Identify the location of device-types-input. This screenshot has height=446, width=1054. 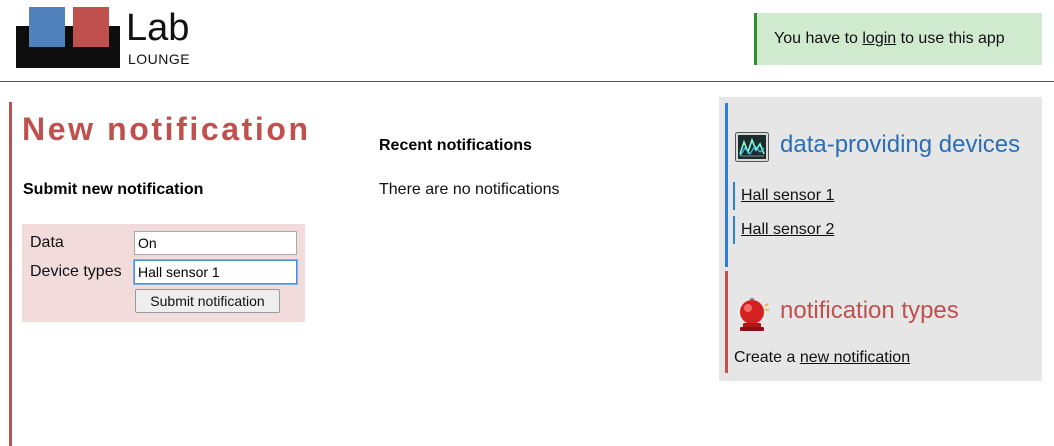
(215, 272).